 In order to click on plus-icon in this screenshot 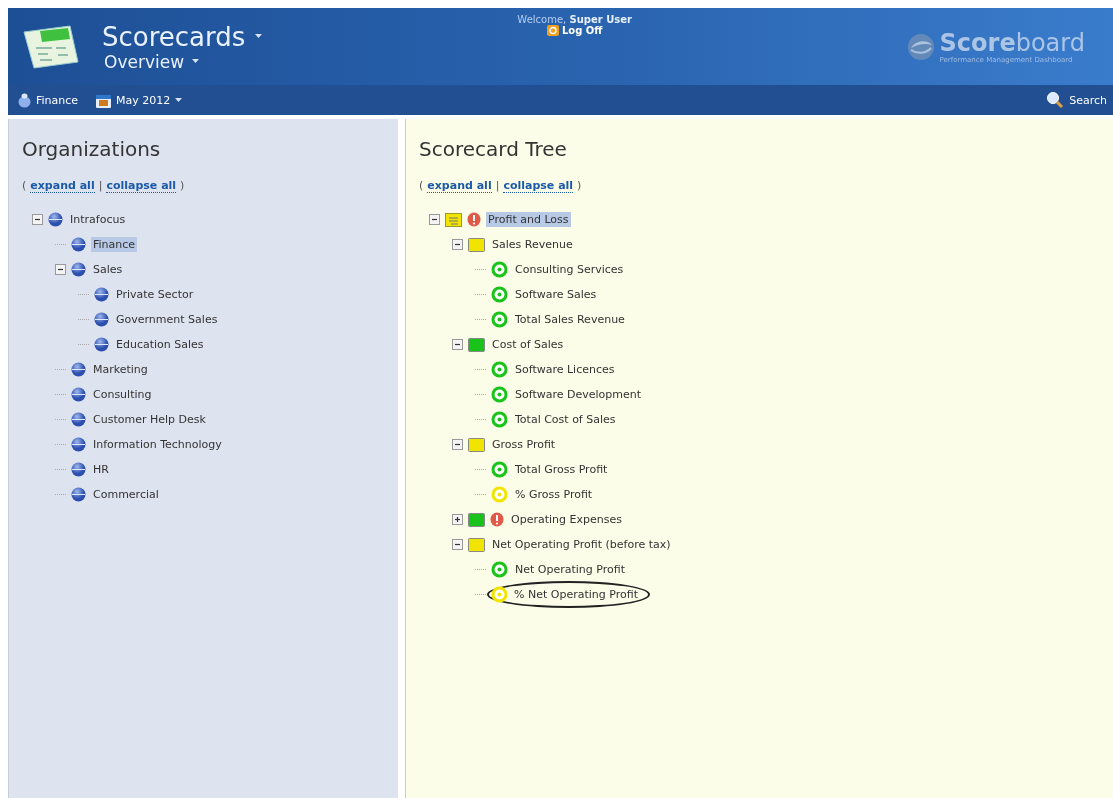, I will do `click(457, 519)`.